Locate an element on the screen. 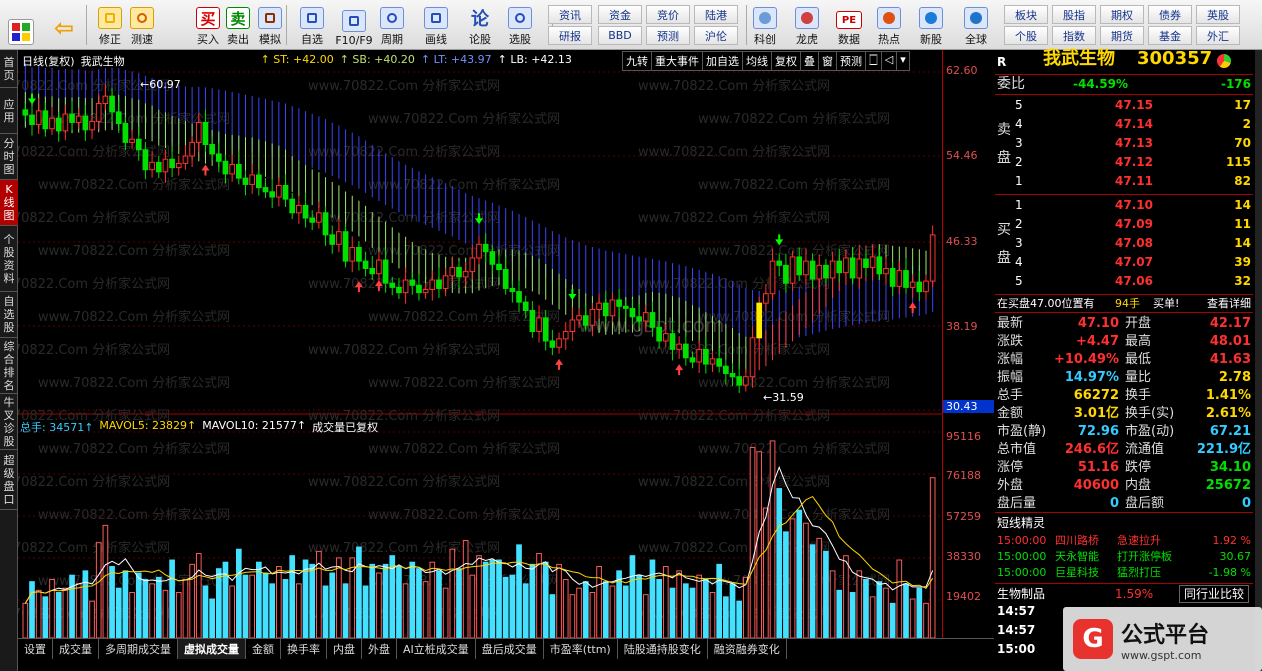 Image resolution: width=1262 pixels, height=671 pixels. sprite-row-2: 15:00:00 巨星科技 猛烈打压 -1.98 % is located at coordinates (1124, 572).